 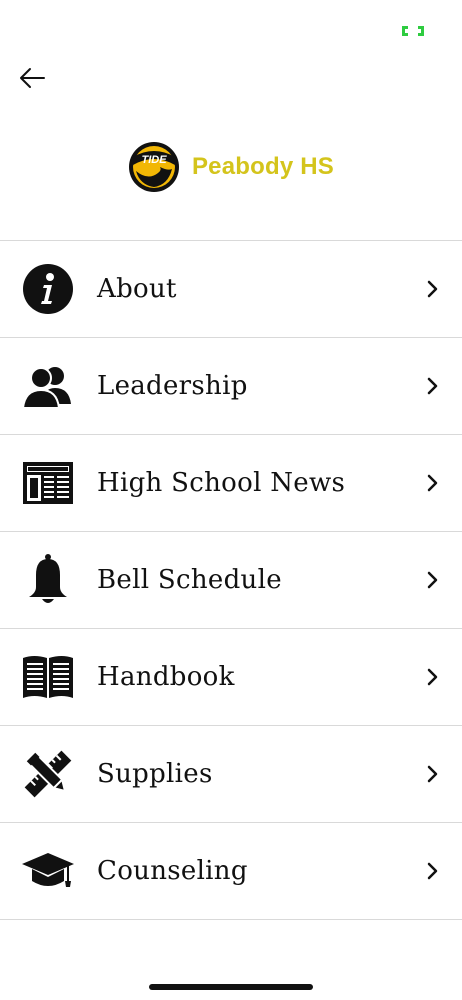 I want to click on back-button, so click(x=32, y=78).